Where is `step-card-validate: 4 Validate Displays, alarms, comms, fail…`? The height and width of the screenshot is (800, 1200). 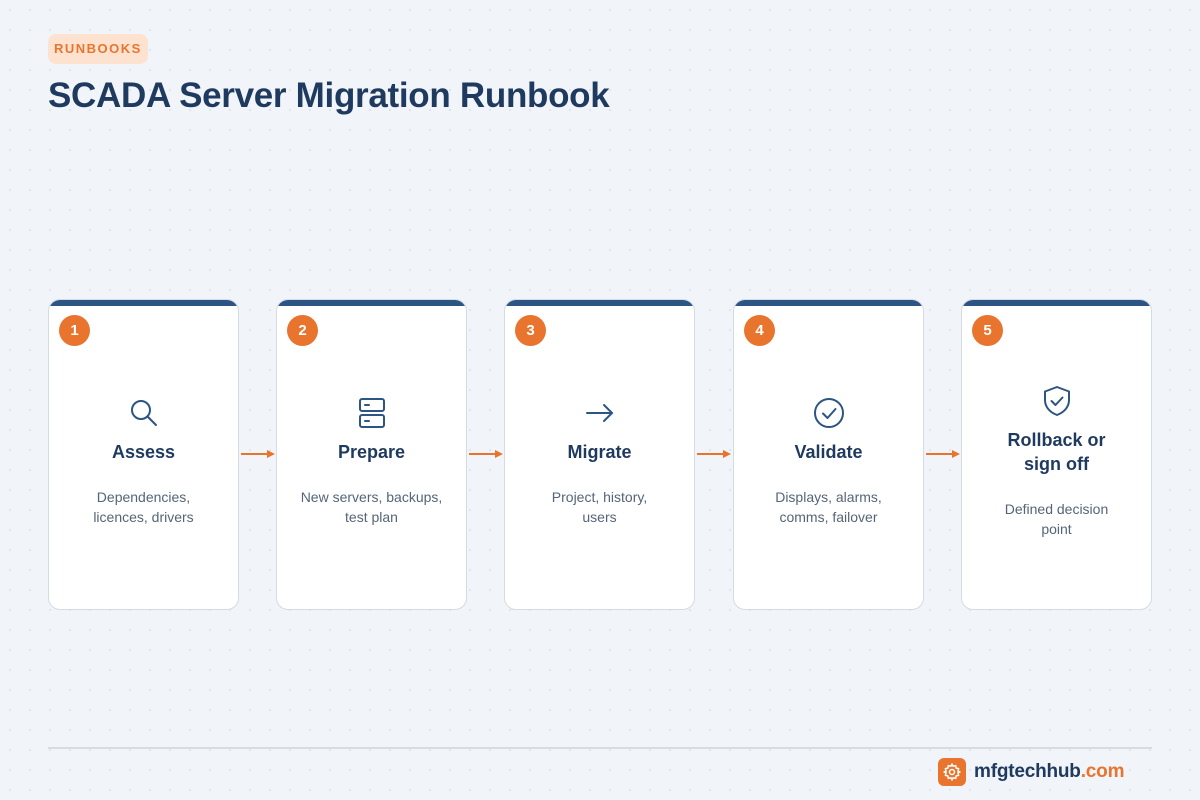 step-card-validate: 4 Validate Displays, alarms, comms, fail… is located at coordinates (828, 454).